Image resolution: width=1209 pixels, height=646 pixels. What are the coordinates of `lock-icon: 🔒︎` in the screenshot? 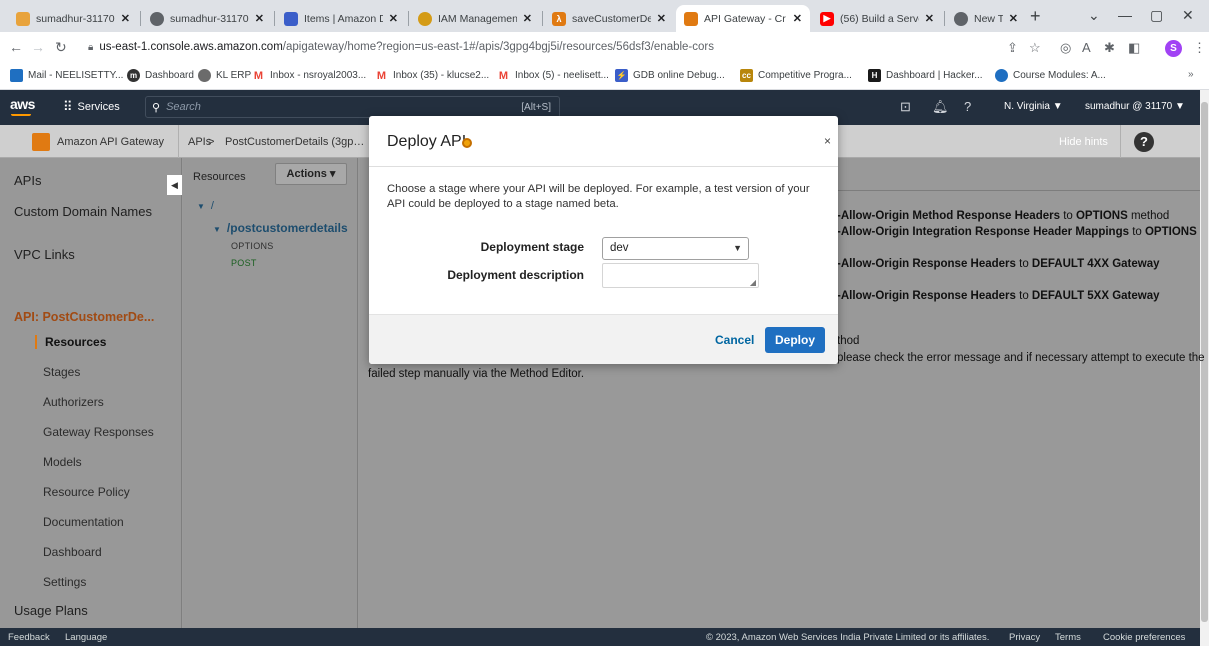 It's located at (90, 47).